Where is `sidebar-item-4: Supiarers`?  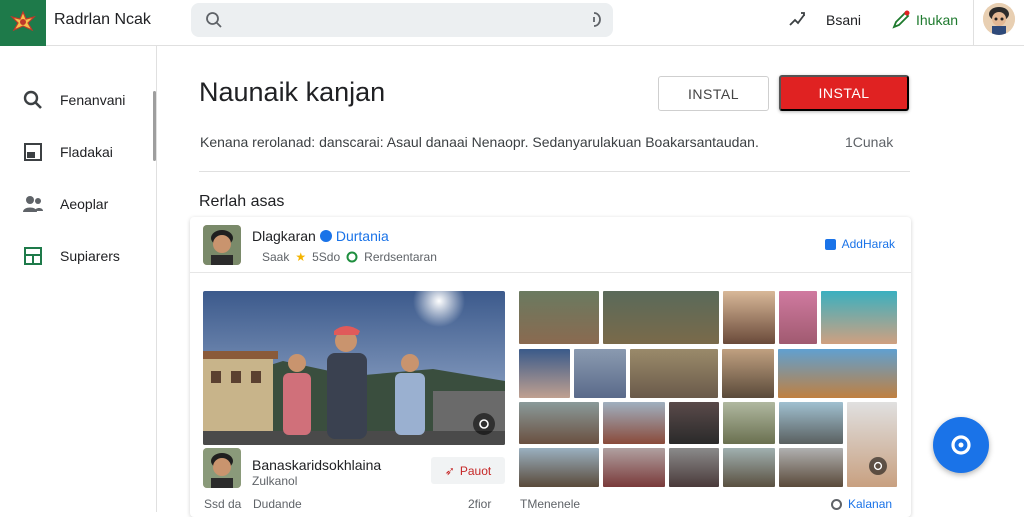 sidebar-item-4: Supiarers is located at coordinates (71, 256).